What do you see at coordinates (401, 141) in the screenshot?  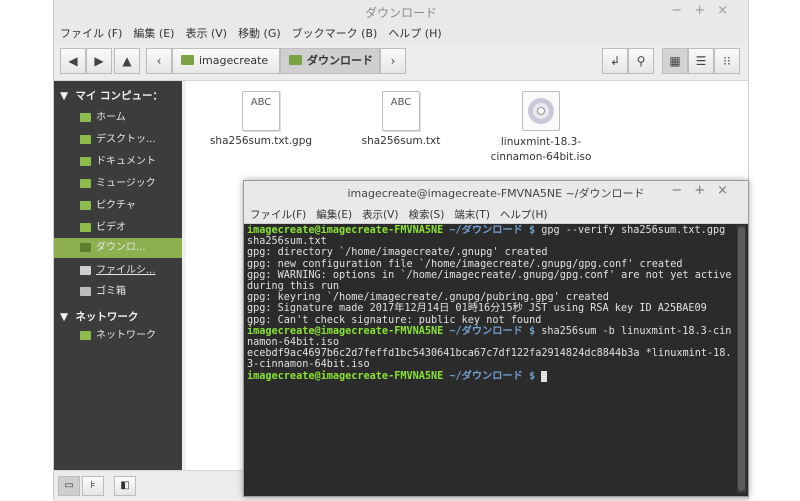 I see `file-name: sha256sum.txt` at bounding box center [401, 141].